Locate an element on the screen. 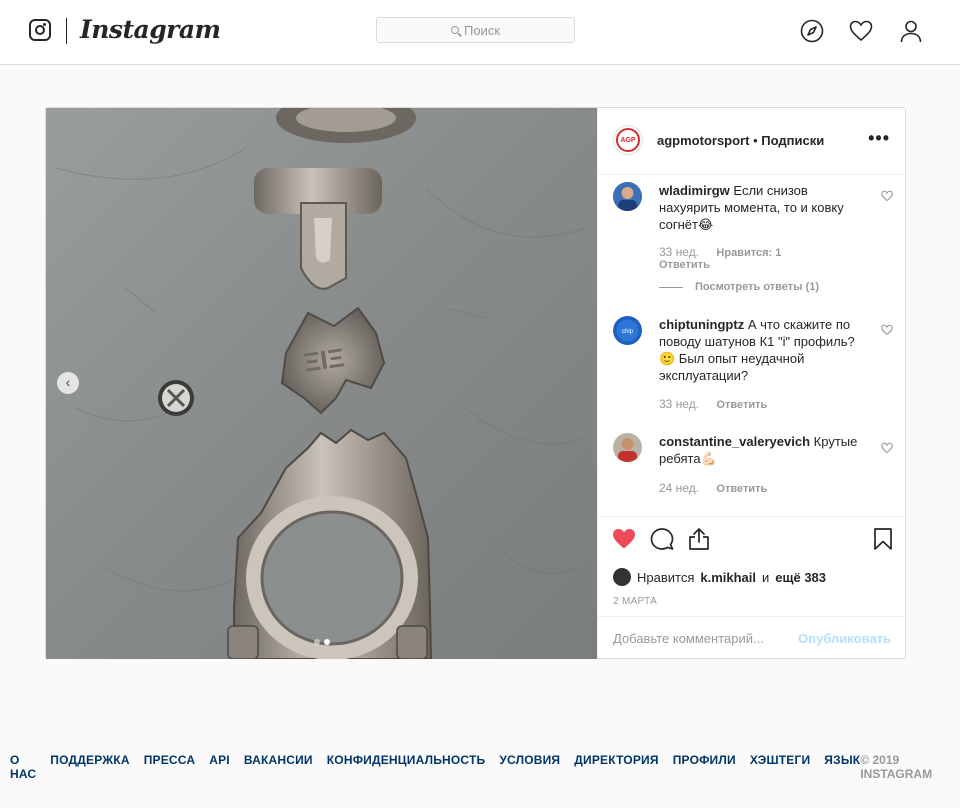 Image resolution: width=960 pixels, height=808 pixels. following-button: Подписки is located at coordinates (792, 140).